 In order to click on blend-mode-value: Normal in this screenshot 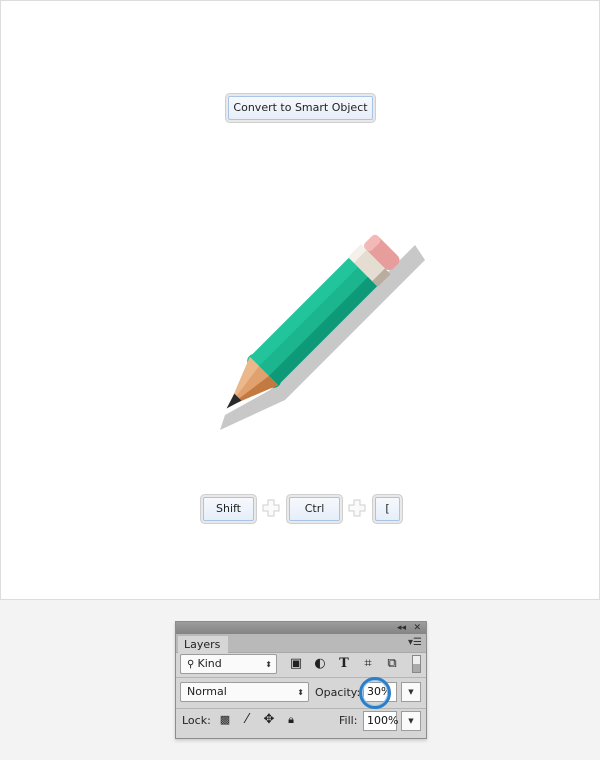, I will do `click(207, 691)`.